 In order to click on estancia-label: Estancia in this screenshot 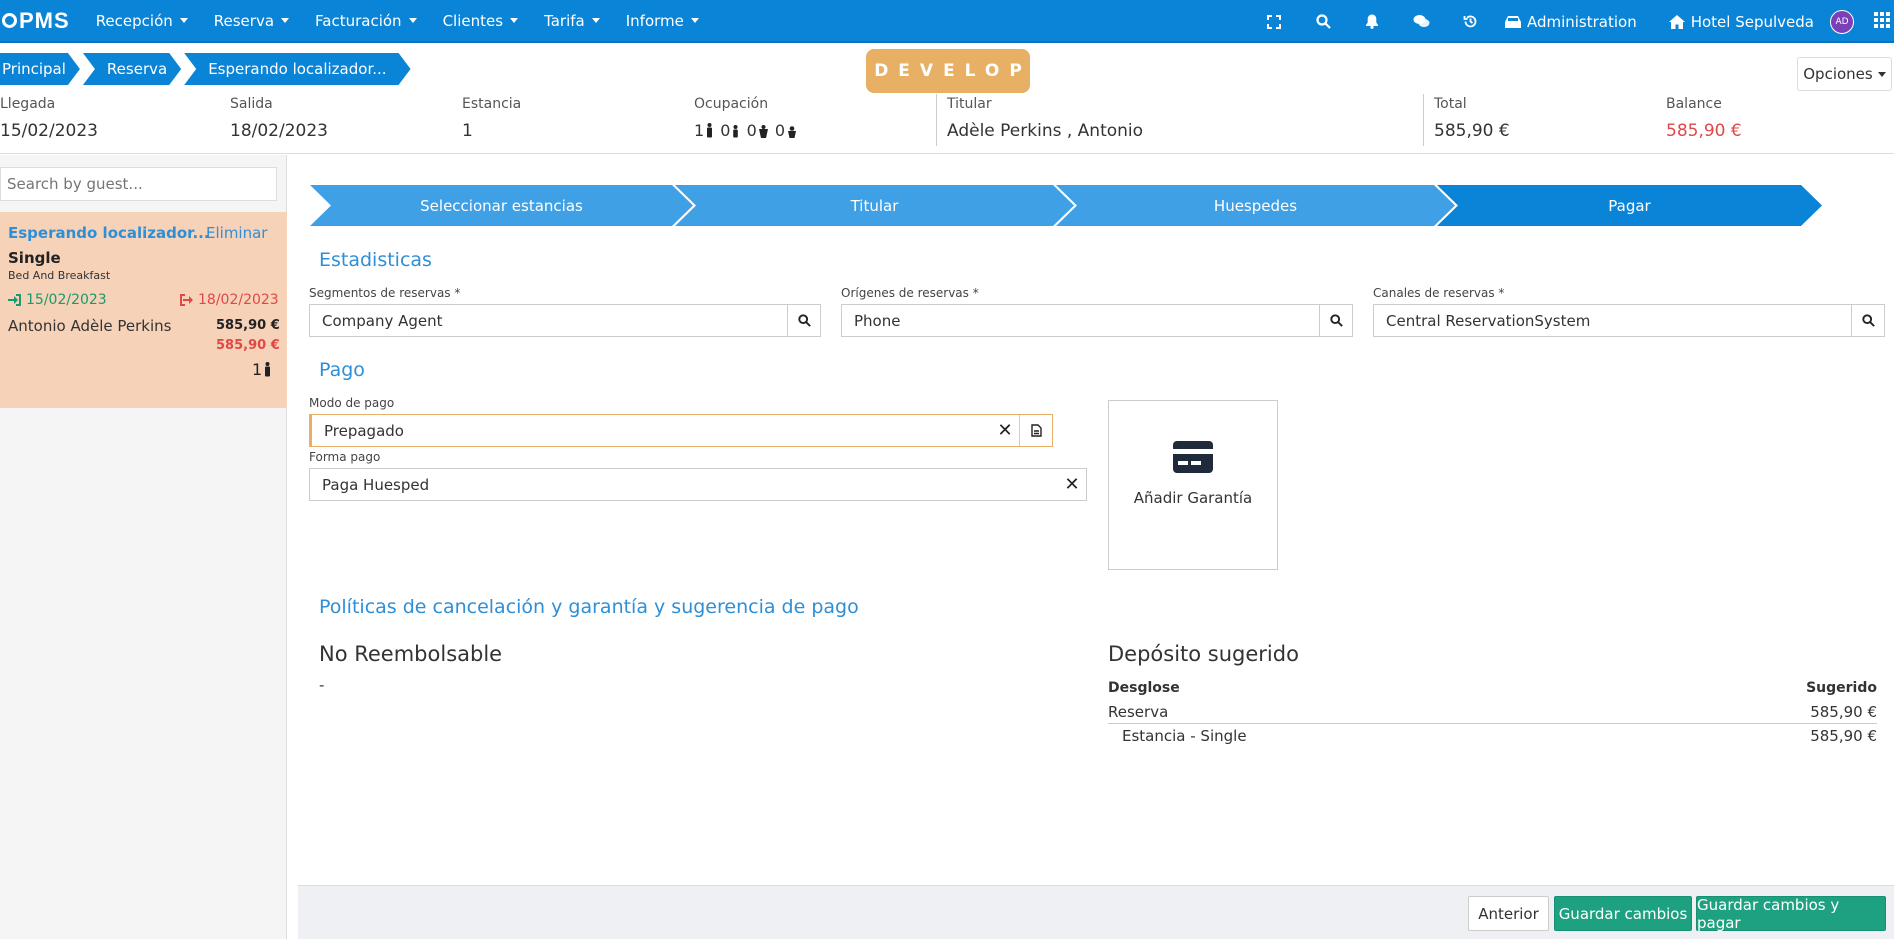, I will do `click(492, 104)`.